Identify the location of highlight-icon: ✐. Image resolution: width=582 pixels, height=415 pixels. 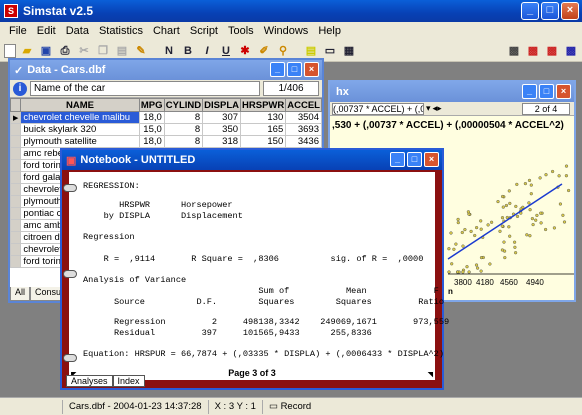
(264, 51).